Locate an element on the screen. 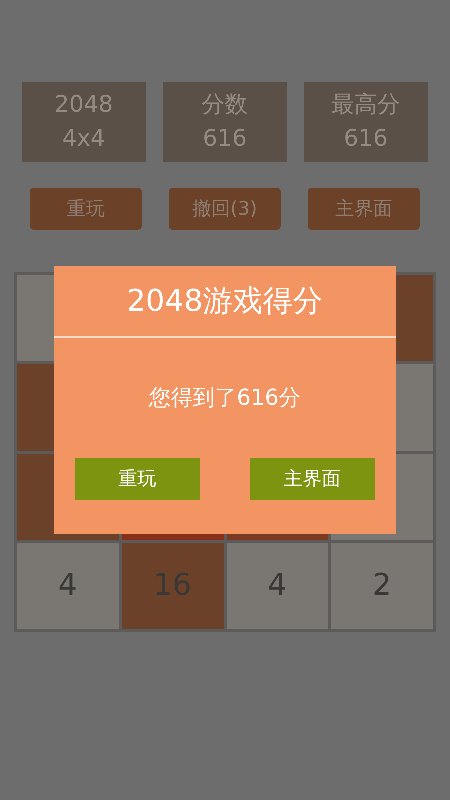 This screenshot has height=800, width=450. dialog-title: 2048游戏得分 is located at coordinates (225, 302).